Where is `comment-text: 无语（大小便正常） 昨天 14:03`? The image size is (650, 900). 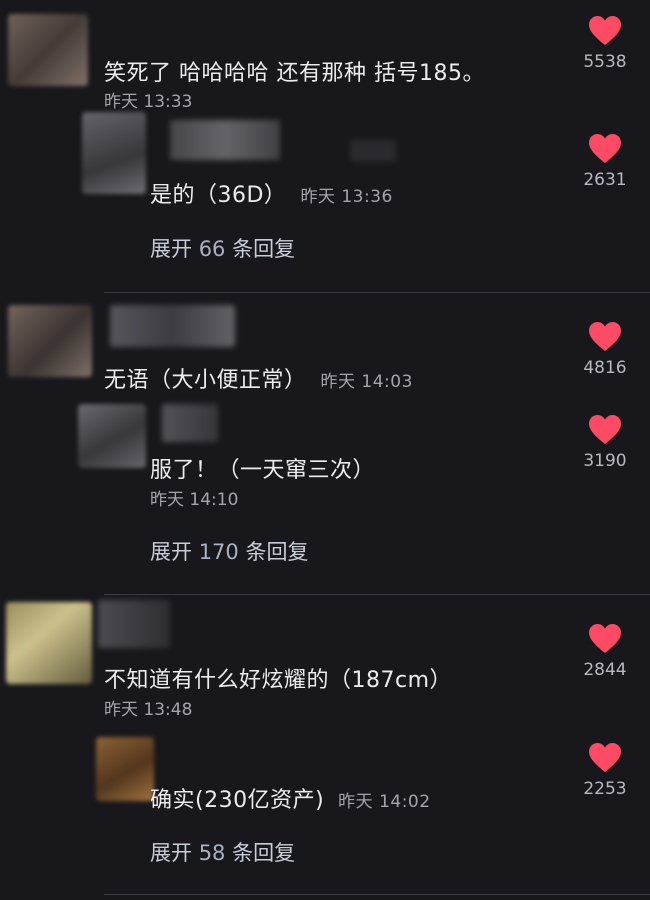 comment-text: 无语（大小便正常） 昨天 14:03 is located at coordinates (258, 378).